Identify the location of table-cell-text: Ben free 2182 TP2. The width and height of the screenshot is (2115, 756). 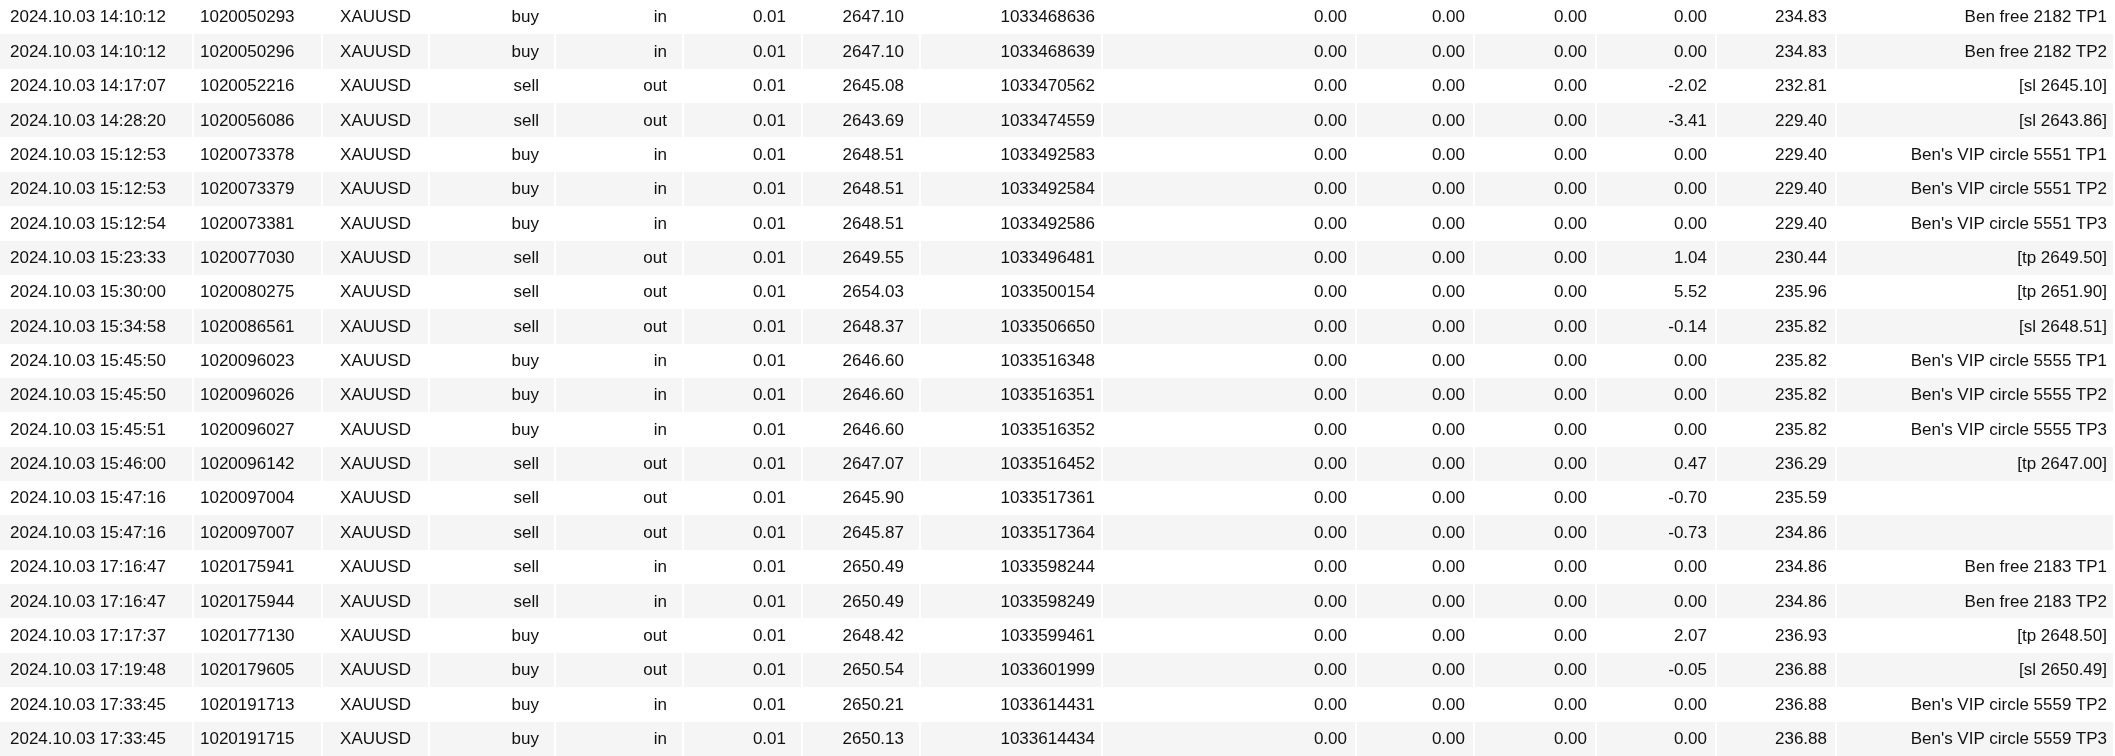
(2035, 51).